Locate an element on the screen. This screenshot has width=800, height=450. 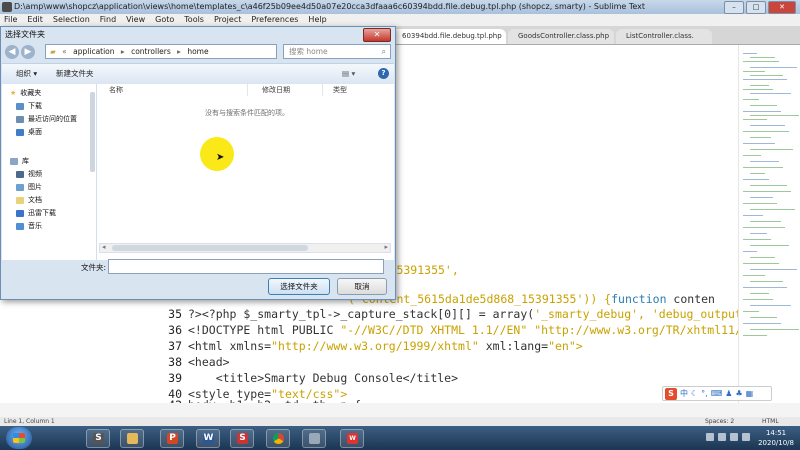
taskbar-wps: W is located at coordinates (352, 438).